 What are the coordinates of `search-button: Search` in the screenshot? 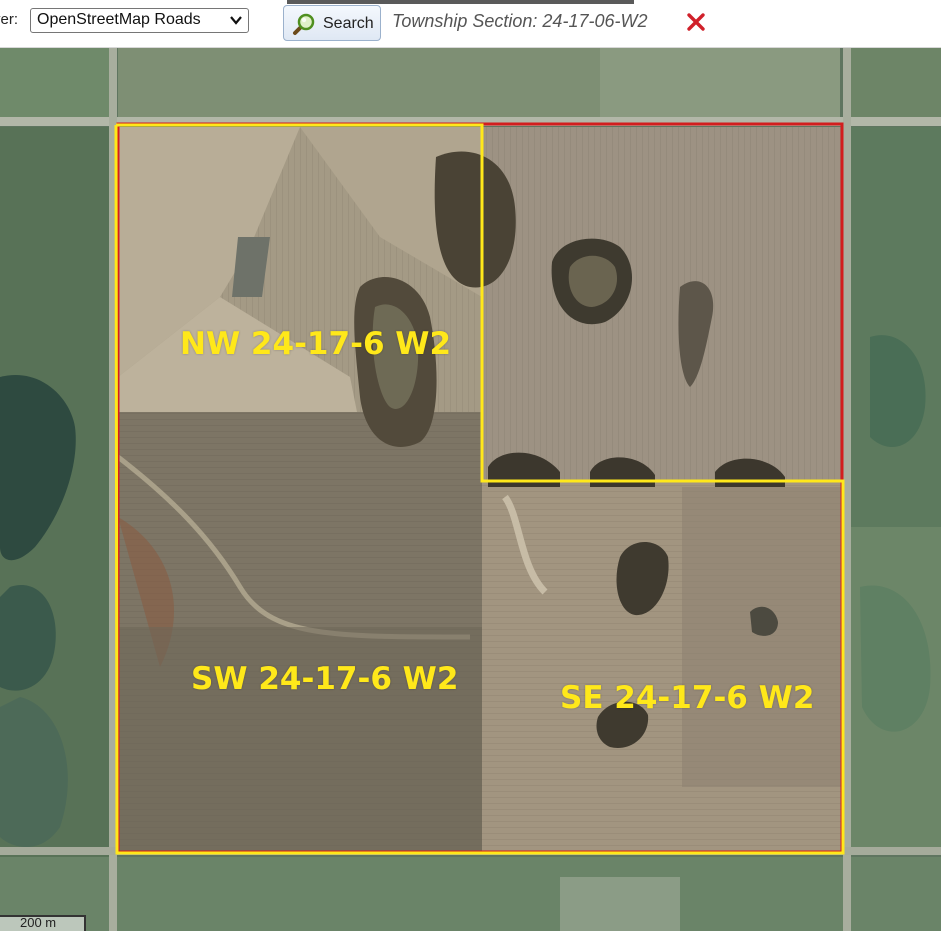 It's located at (332, 23).